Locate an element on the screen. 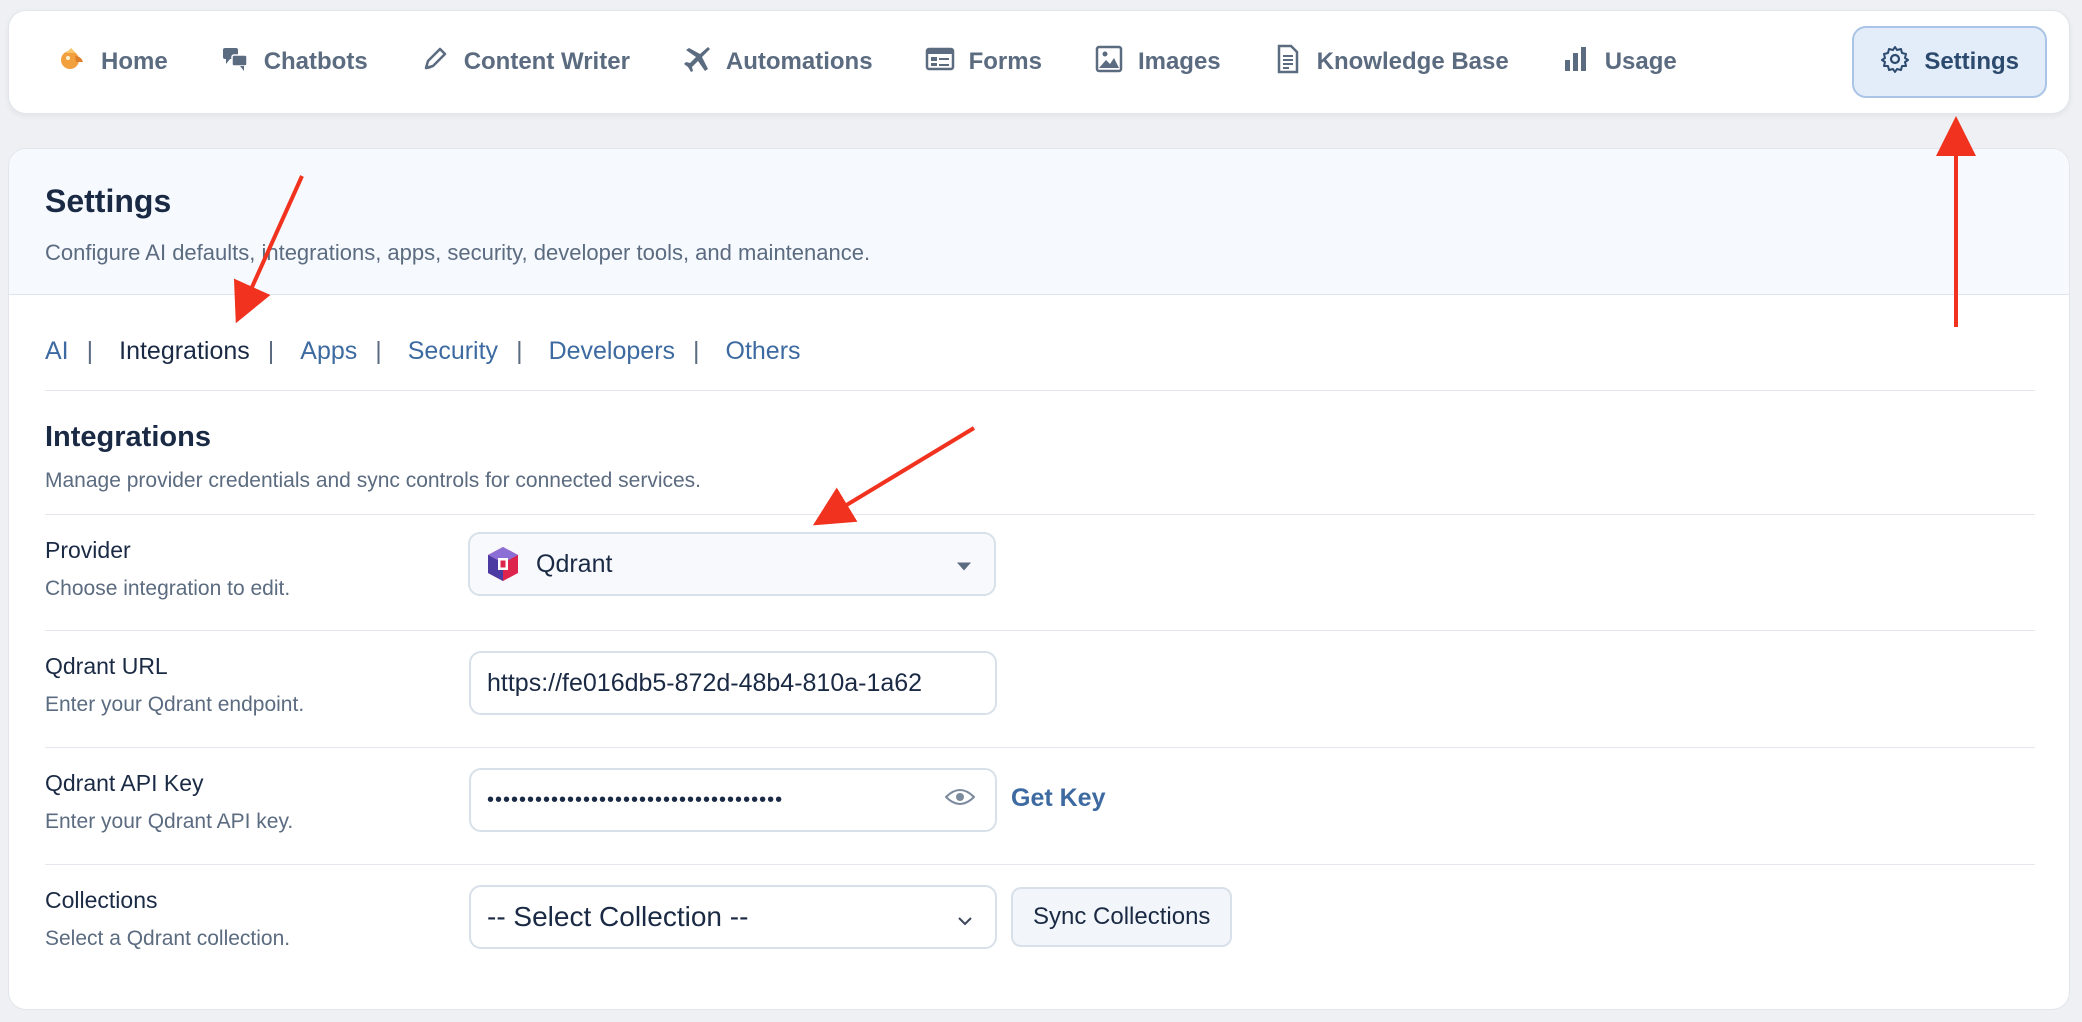 This screenshot has height=1022, width=2082. pencil-icon is located at coordinates (435, 62).